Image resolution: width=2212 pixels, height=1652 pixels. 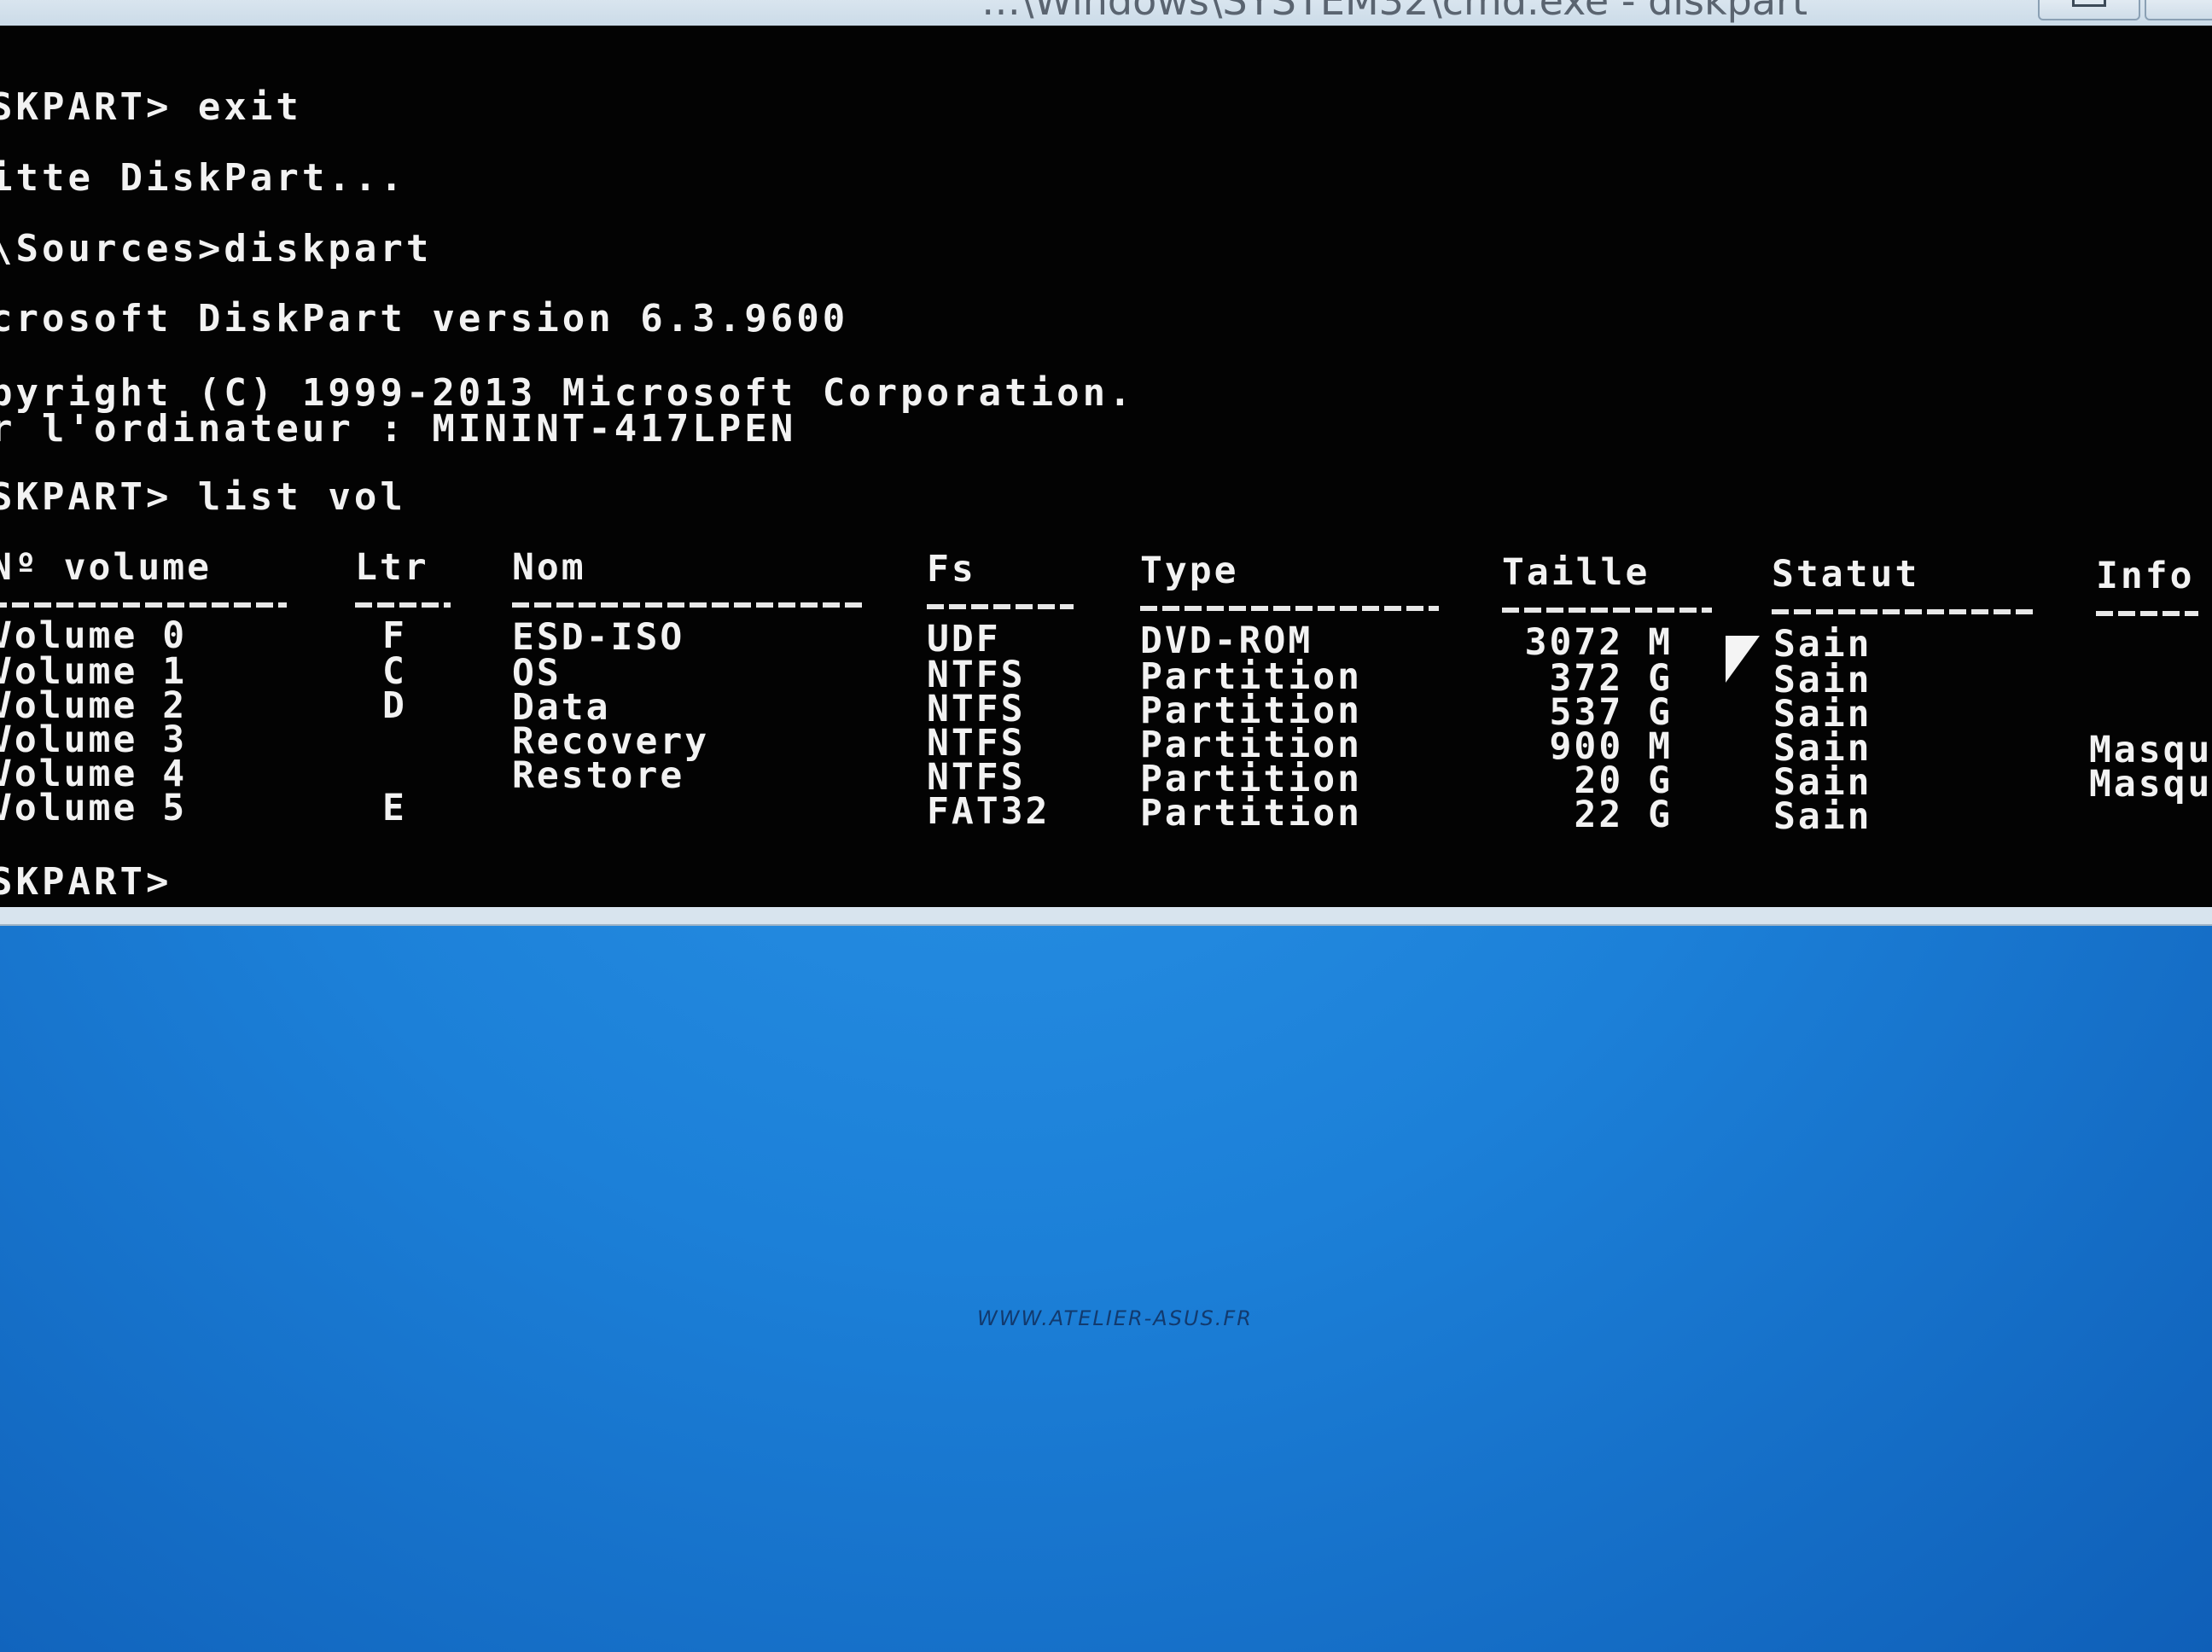 I want to click on column-header-ltr: Ltr, so click(x=392, y=567).